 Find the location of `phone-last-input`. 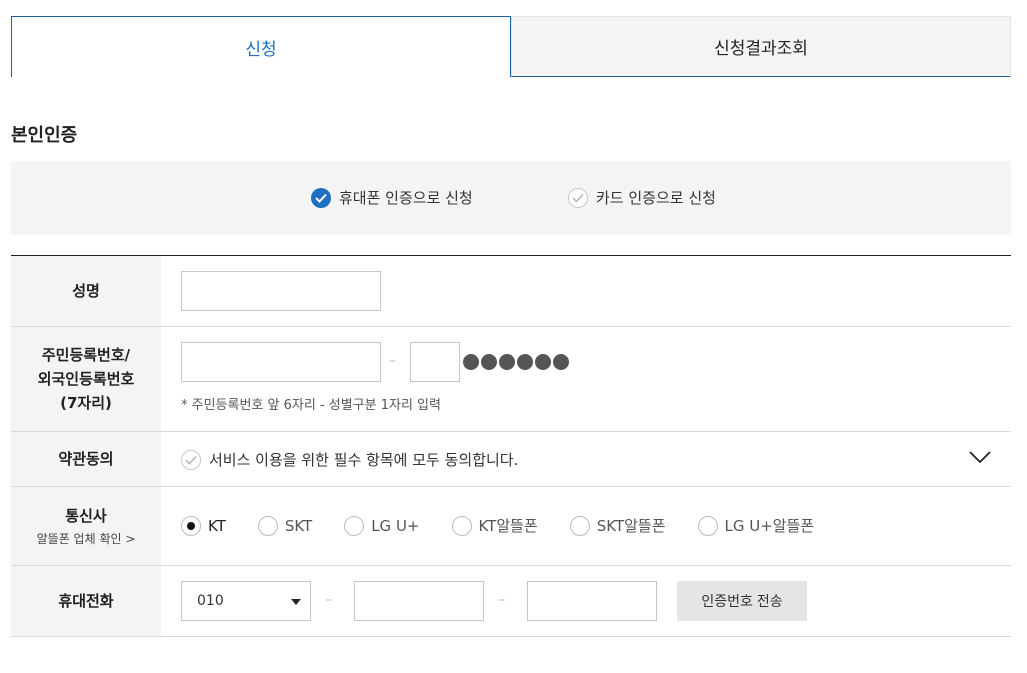

phone-last-input is located at coordinates (592, 601).